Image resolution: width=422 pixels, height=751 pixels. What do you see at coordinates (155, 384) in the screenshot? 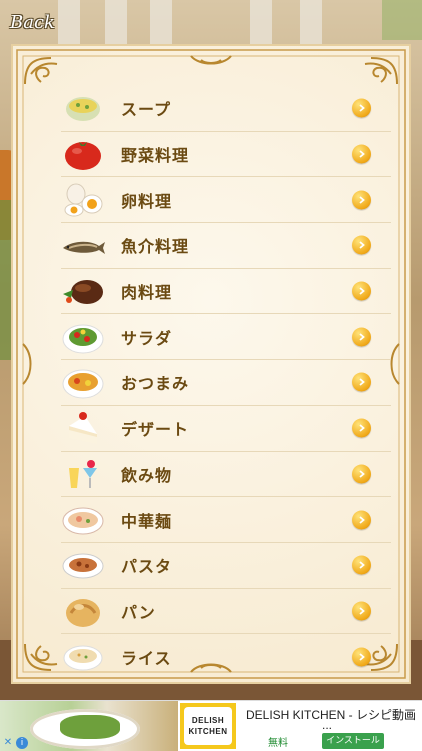
I see `category-label: おつまみ` at bounding box center [155, 384].